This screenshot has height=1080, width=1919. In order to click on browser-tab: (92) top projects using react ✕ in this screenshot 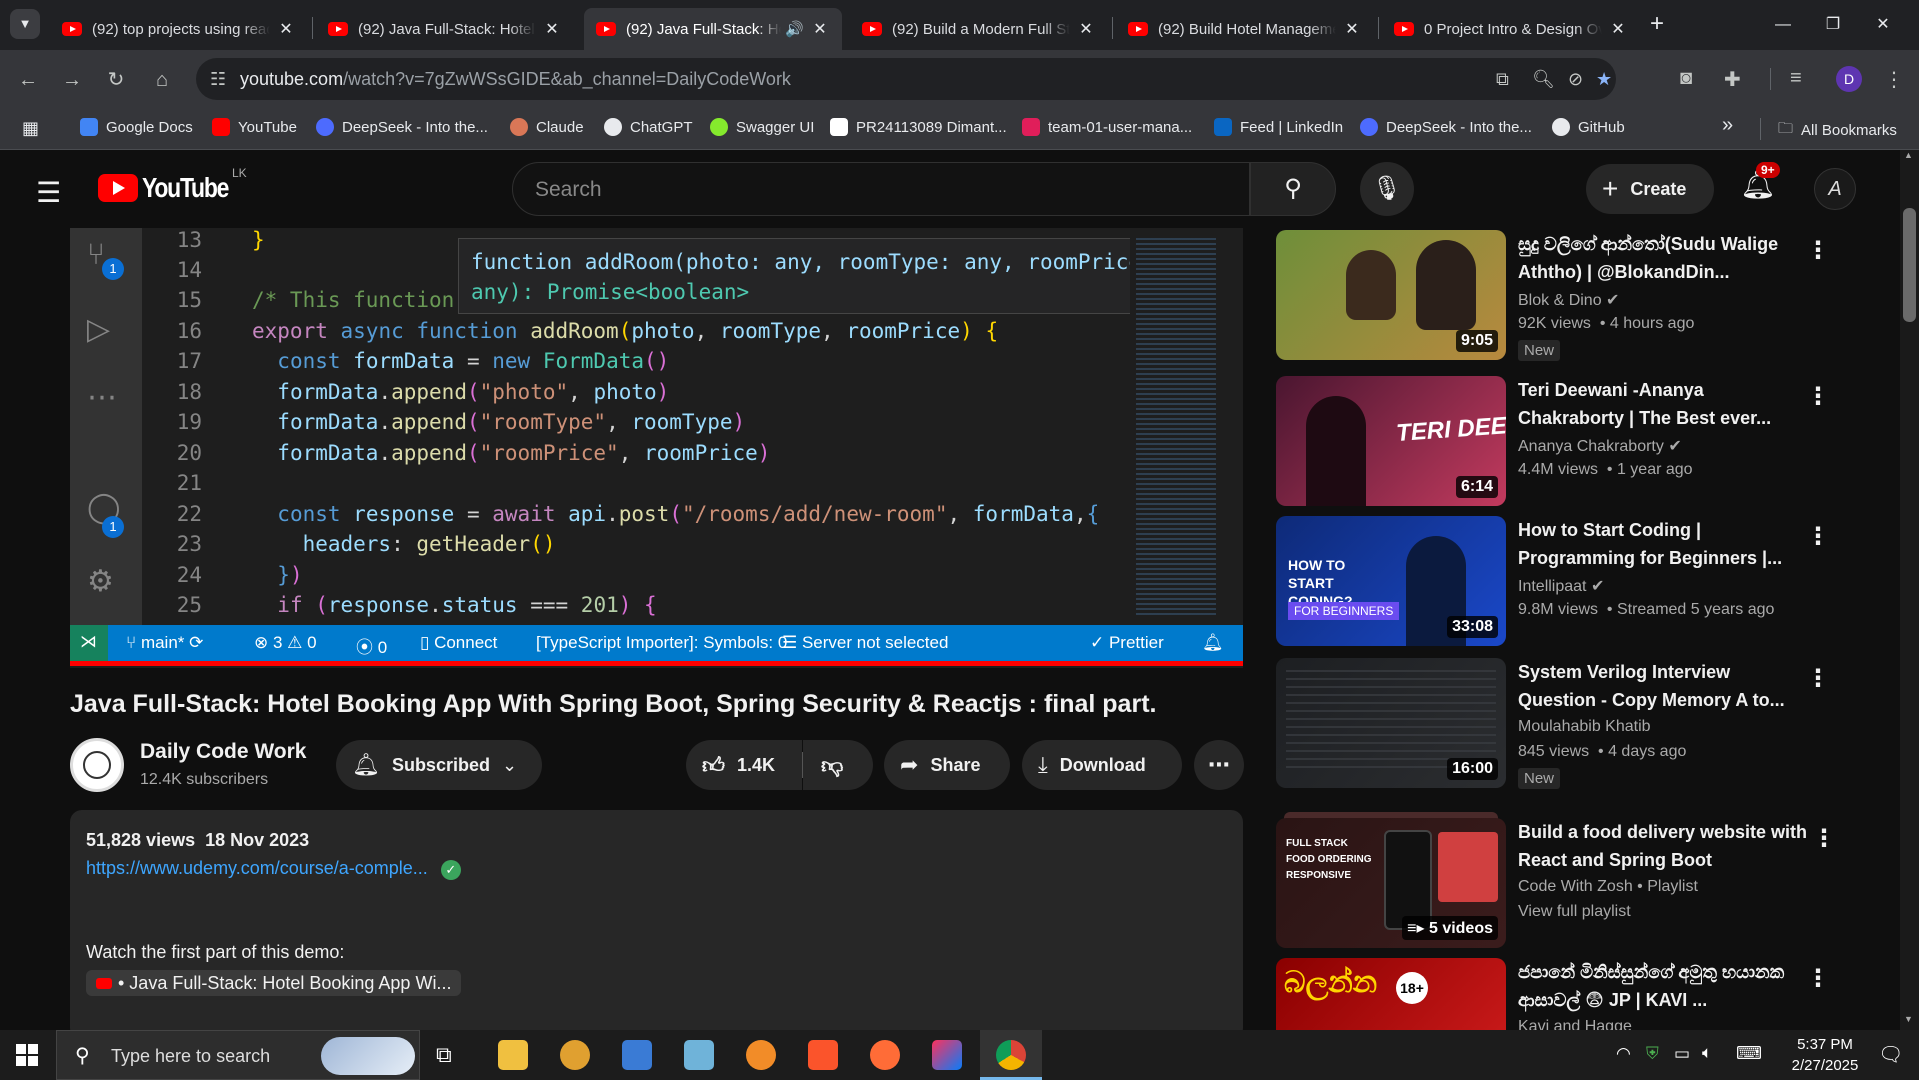, I will do `click(179, 29)`.